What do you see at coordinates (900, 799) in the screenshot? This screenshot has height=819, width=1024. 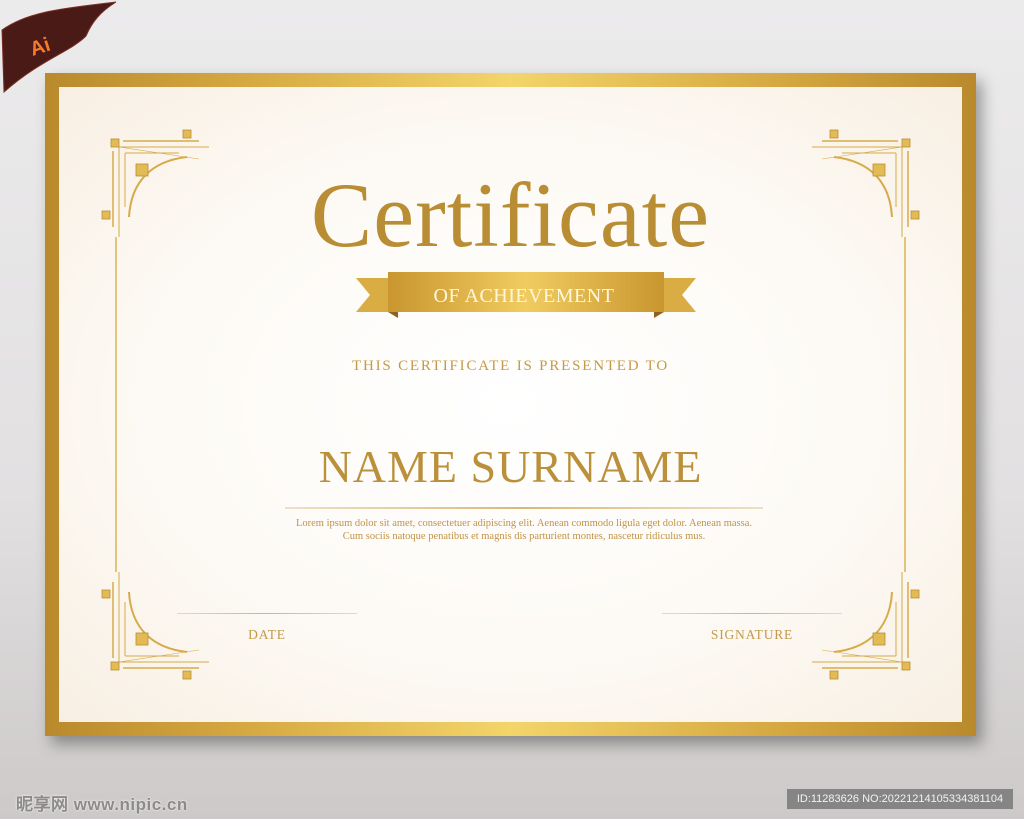 I see `image-id-watermark: ID:11283626 NO:20221214105334381104` at bounding box center [900, 799].